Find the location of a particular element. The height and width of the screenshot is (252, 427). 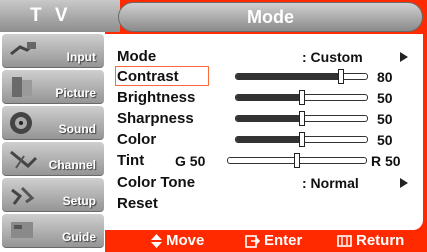

return-label: Return is located at coordinates (380, 240).